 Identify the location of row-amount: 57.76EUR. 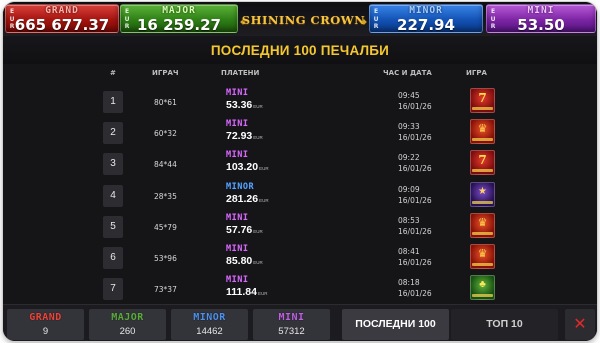
(244, 230).